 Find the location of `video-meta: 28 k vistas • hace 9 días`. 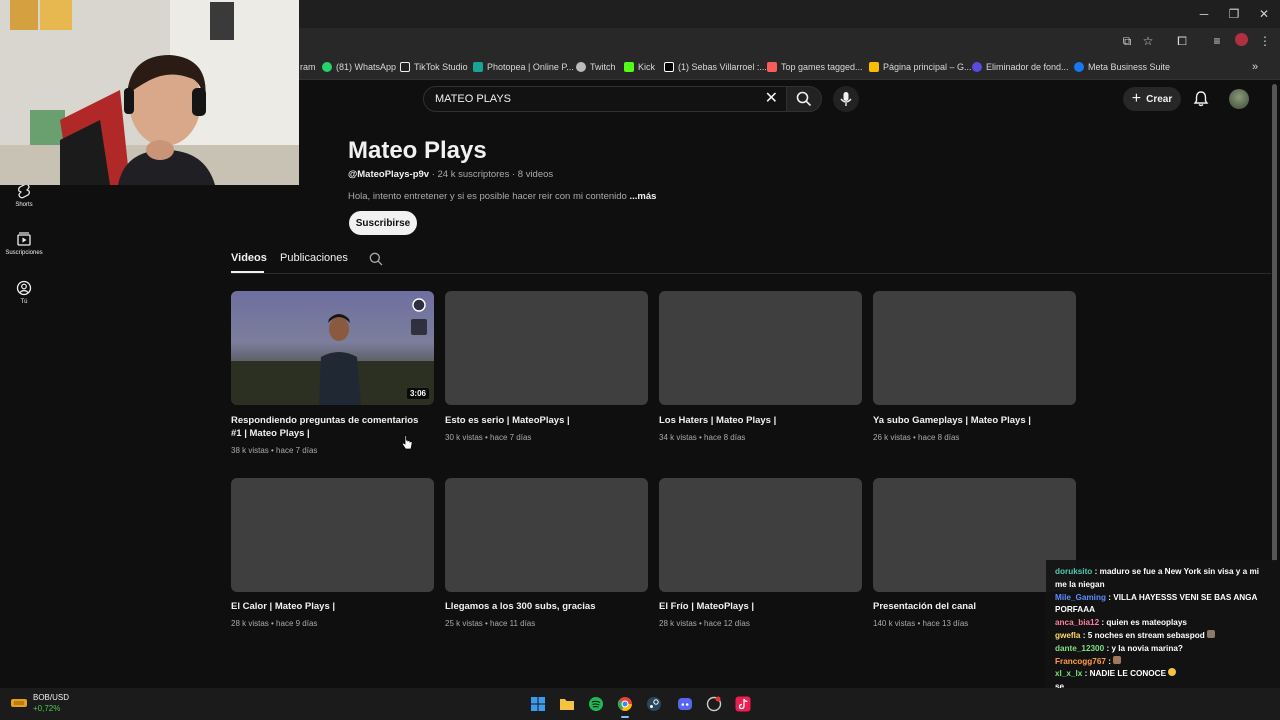

video-meta: 28 k vistas • hace 9 días is located at coordinates (274, 623).